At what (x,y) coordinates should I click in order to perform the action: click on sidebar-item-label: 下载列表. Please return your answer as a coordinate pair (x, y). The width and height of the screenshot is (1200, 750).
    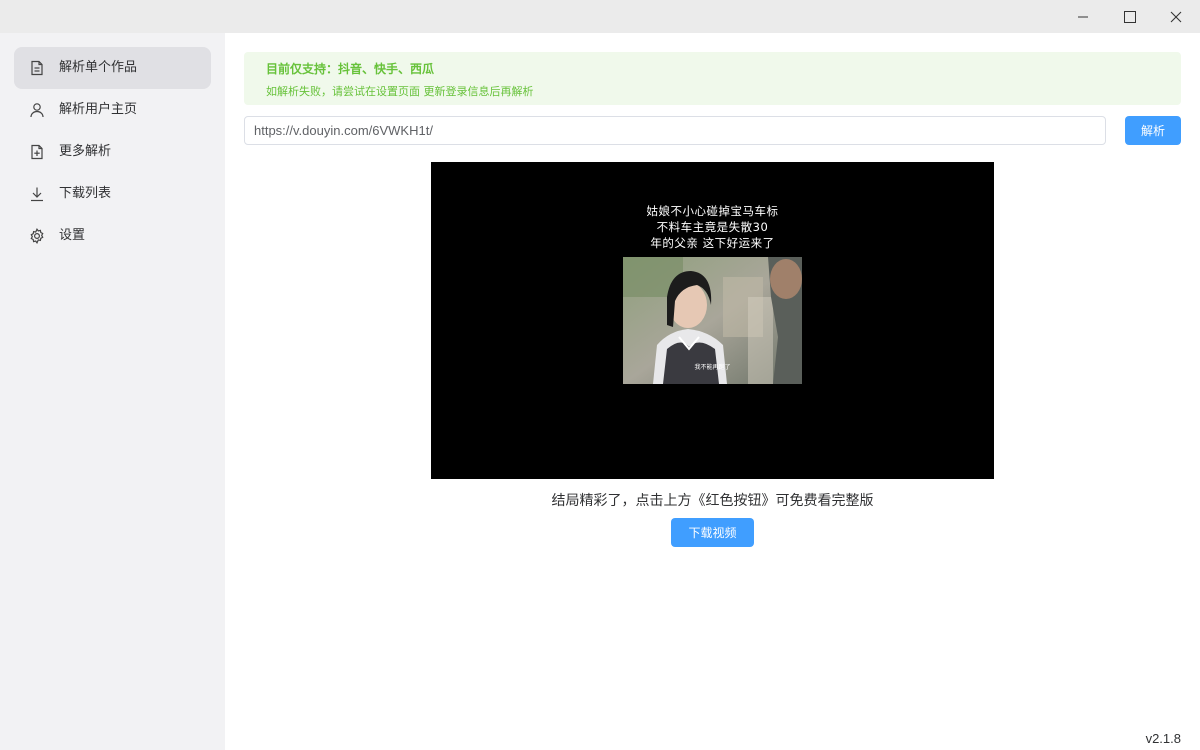
    Looking at the image, I should click on (85, 193).